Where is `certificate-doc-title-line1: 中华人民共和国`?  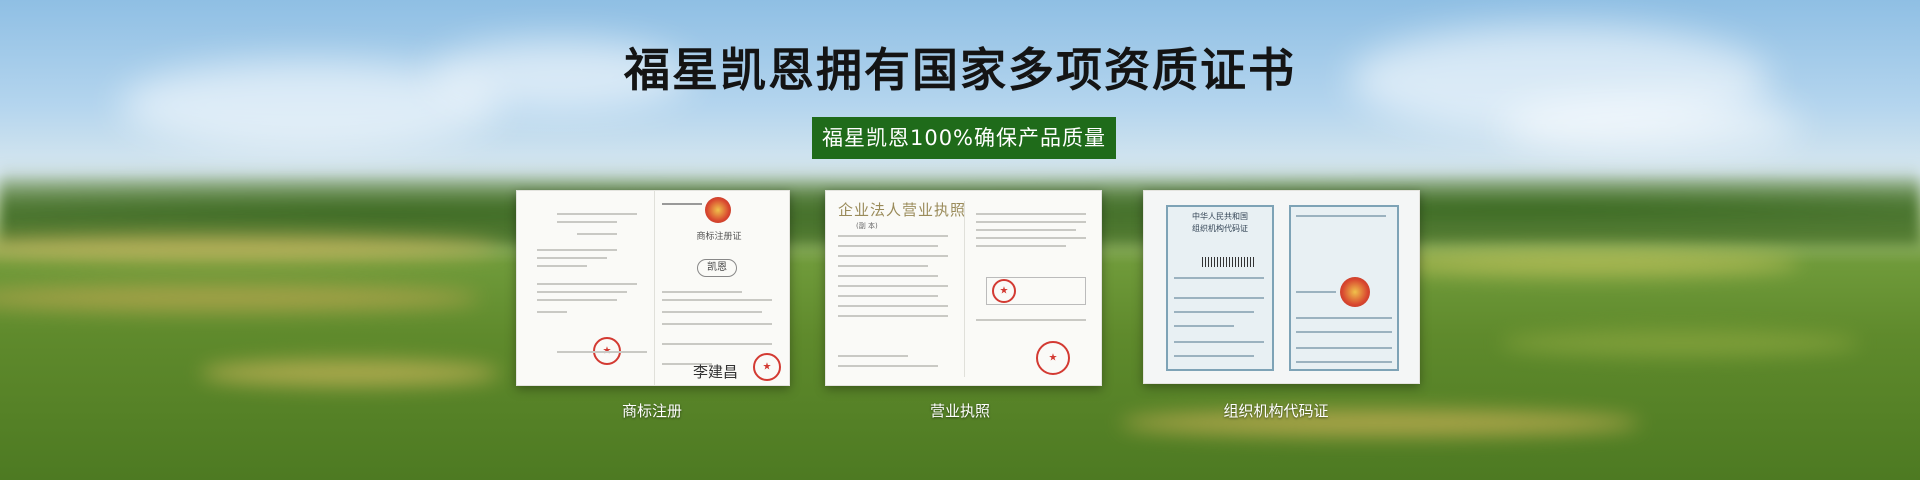
certificate-doc-title-line1: 中华人民共和国 is located at coordinates (1220, 216).